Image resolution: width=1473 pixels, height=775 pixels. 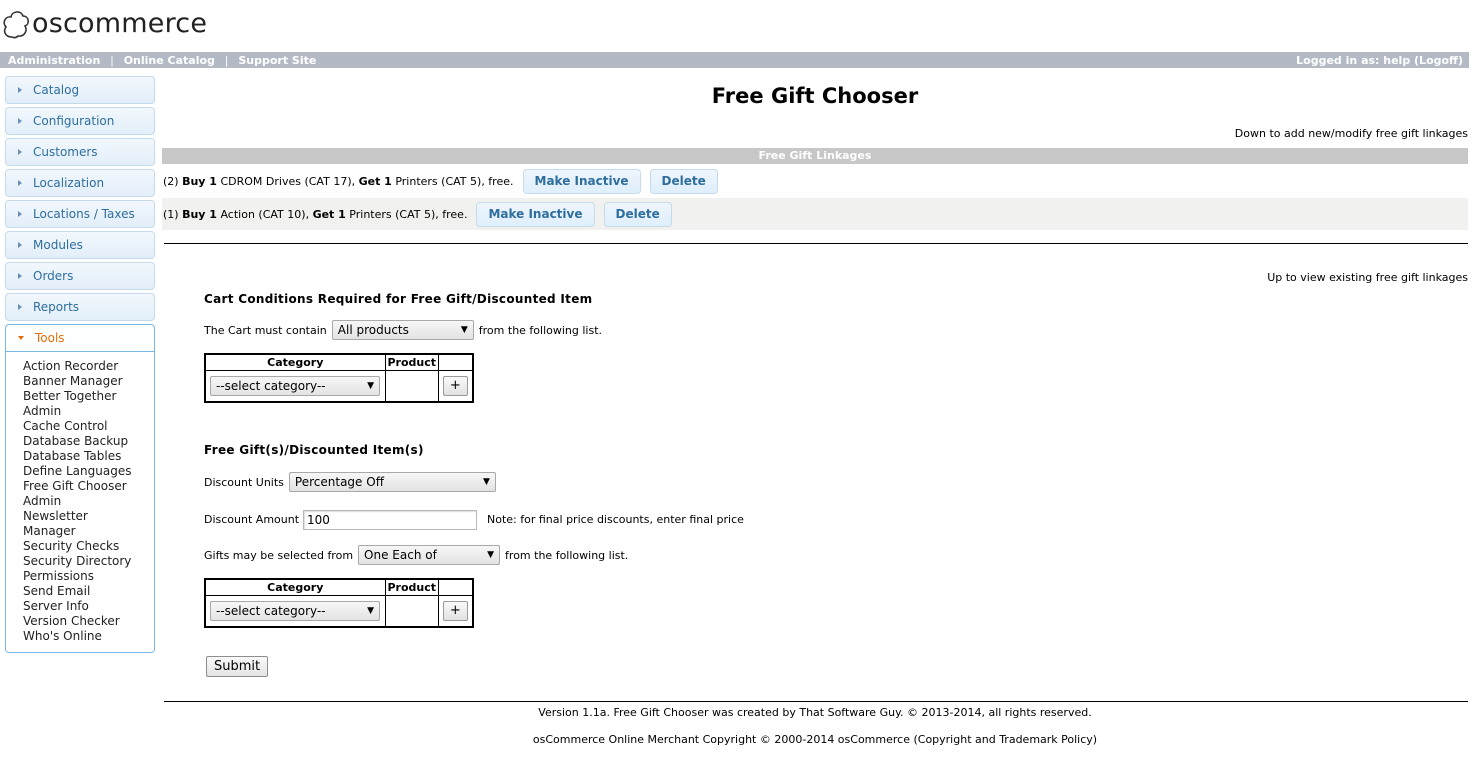 I want to click on linkages-header: Free Gift Linkages, so click(x=815, y=156).